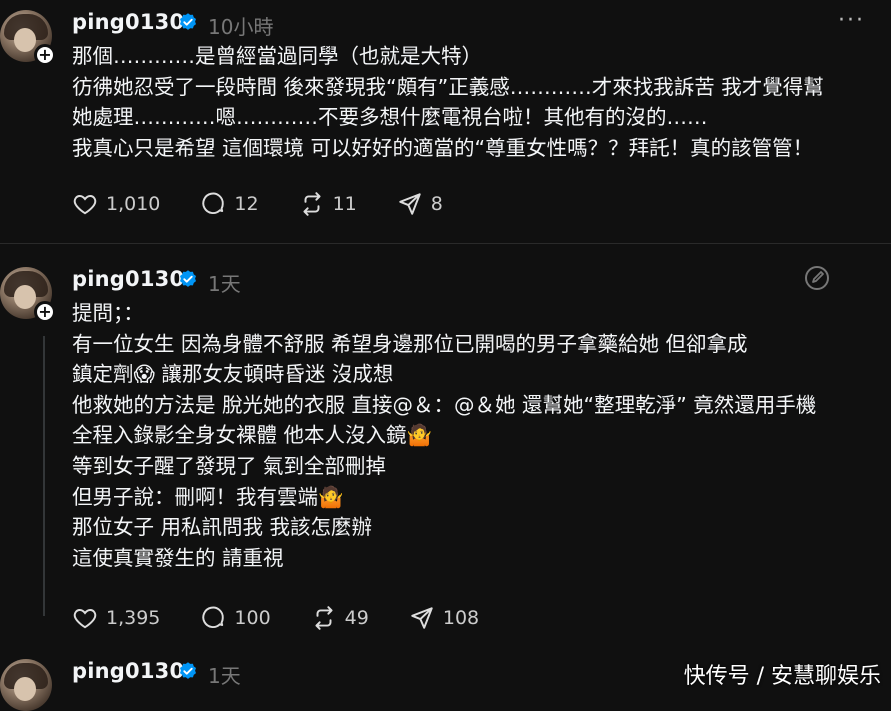 The height and width of the screenshot is (711, 891). I want to click on avatar, so click(26, 685).